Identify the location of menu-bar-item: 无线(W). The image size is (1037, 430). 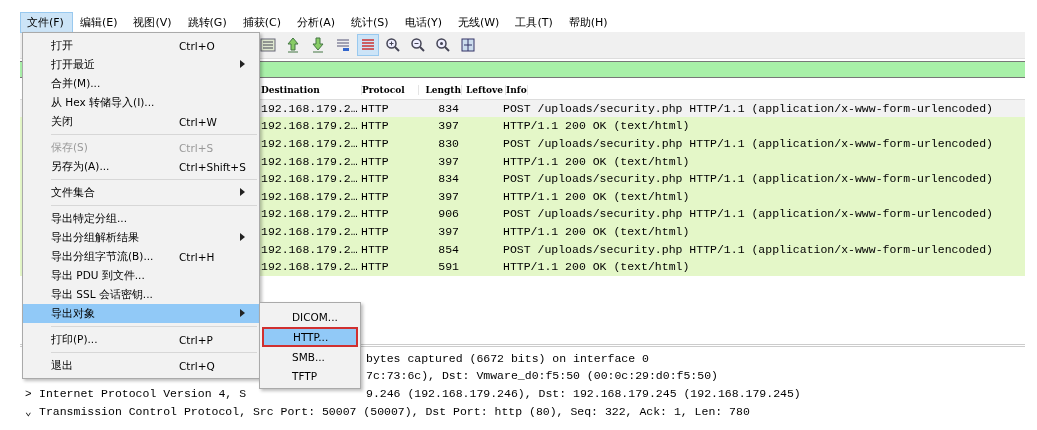
(479, 22).